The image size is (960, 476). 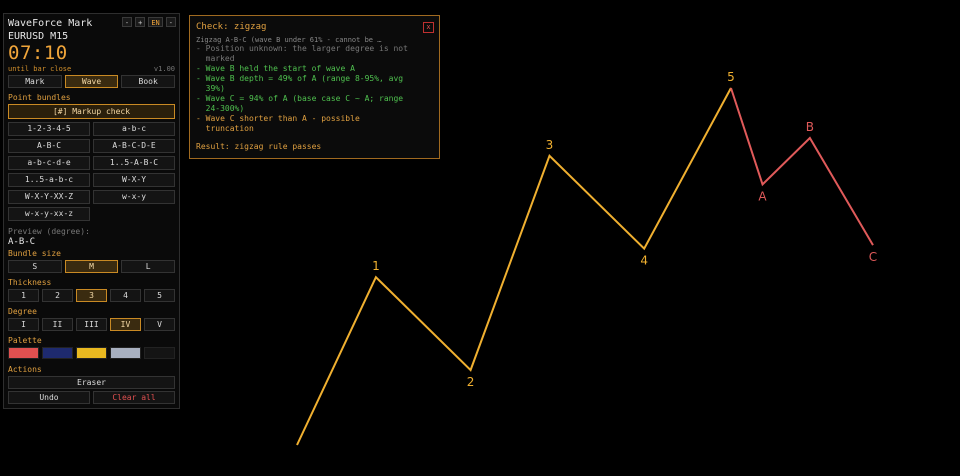 What do you see at coordinates (134, 129) in the screenshot?
I see `bundle-button: a-b-c` at bounding box center [134, 129].